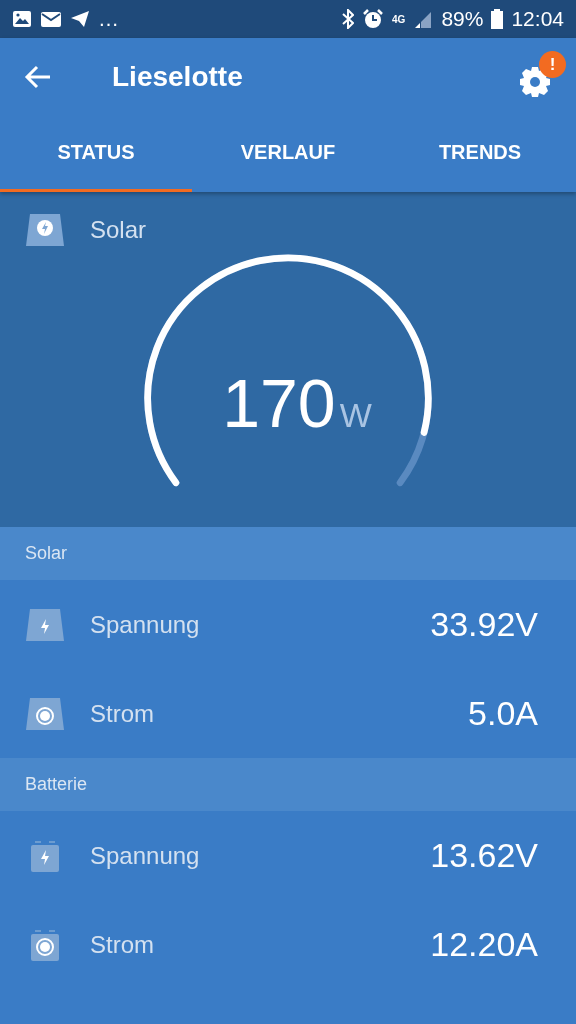 The width and height of the screenshot is (576, 1024). Describe the element at coordinates (51, 19) in the screenshot. I see `mail-icon` at that location.